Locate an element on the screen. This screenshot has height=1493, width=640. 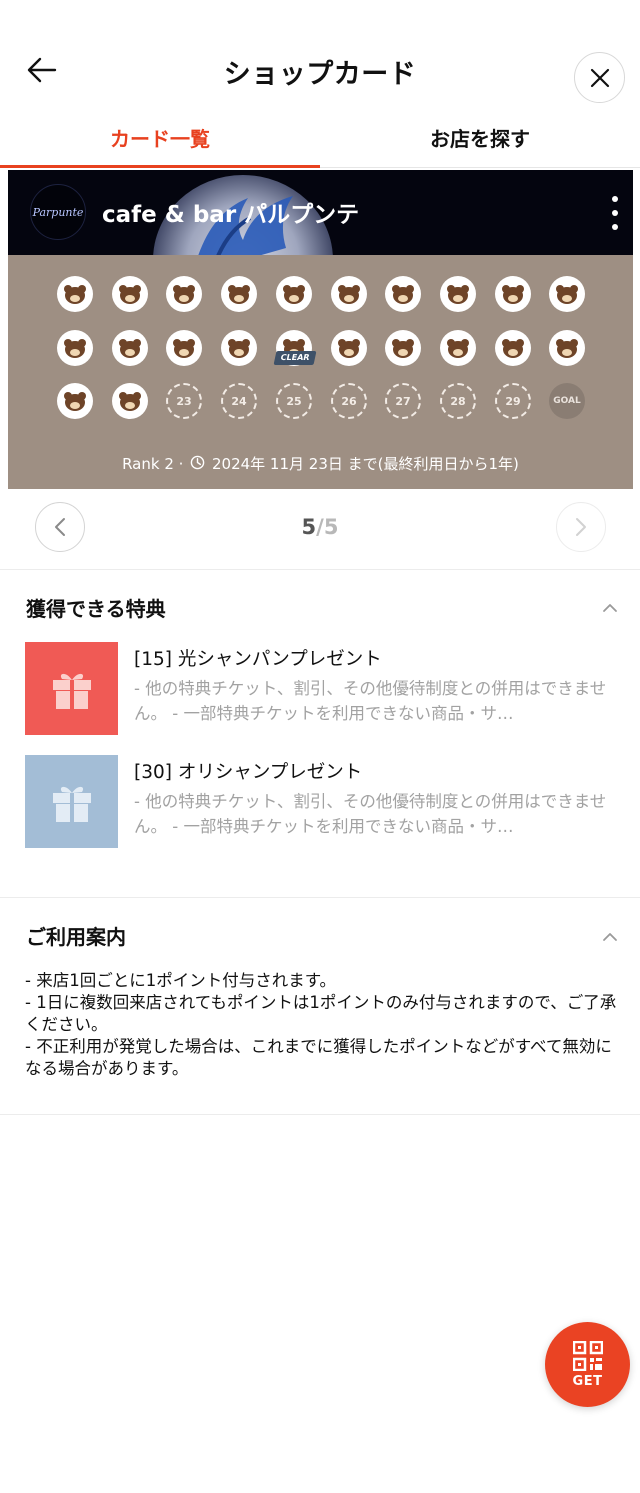
rank-label: Rank 2 · is located at coordinates (153, 464).